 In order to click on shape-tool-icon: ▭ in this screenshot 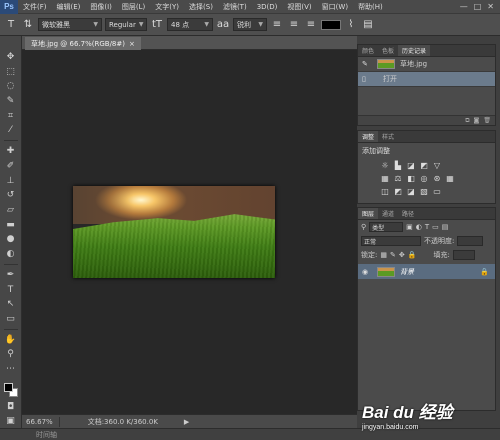, I will do `click(11, 319)`.